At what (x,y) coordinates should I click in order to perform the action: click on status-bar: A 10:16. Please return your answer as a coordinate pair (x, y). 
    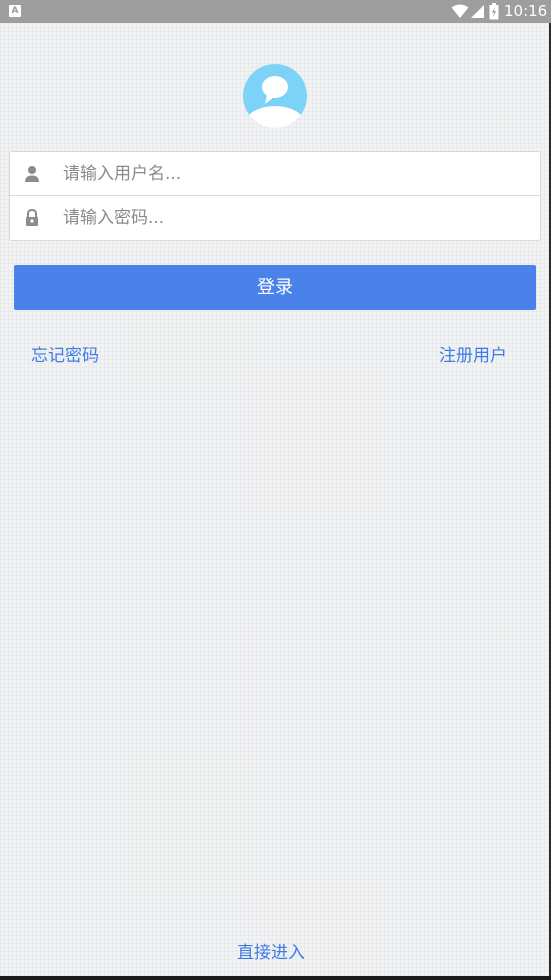
    Looking at the image, I should click on (275, 11).